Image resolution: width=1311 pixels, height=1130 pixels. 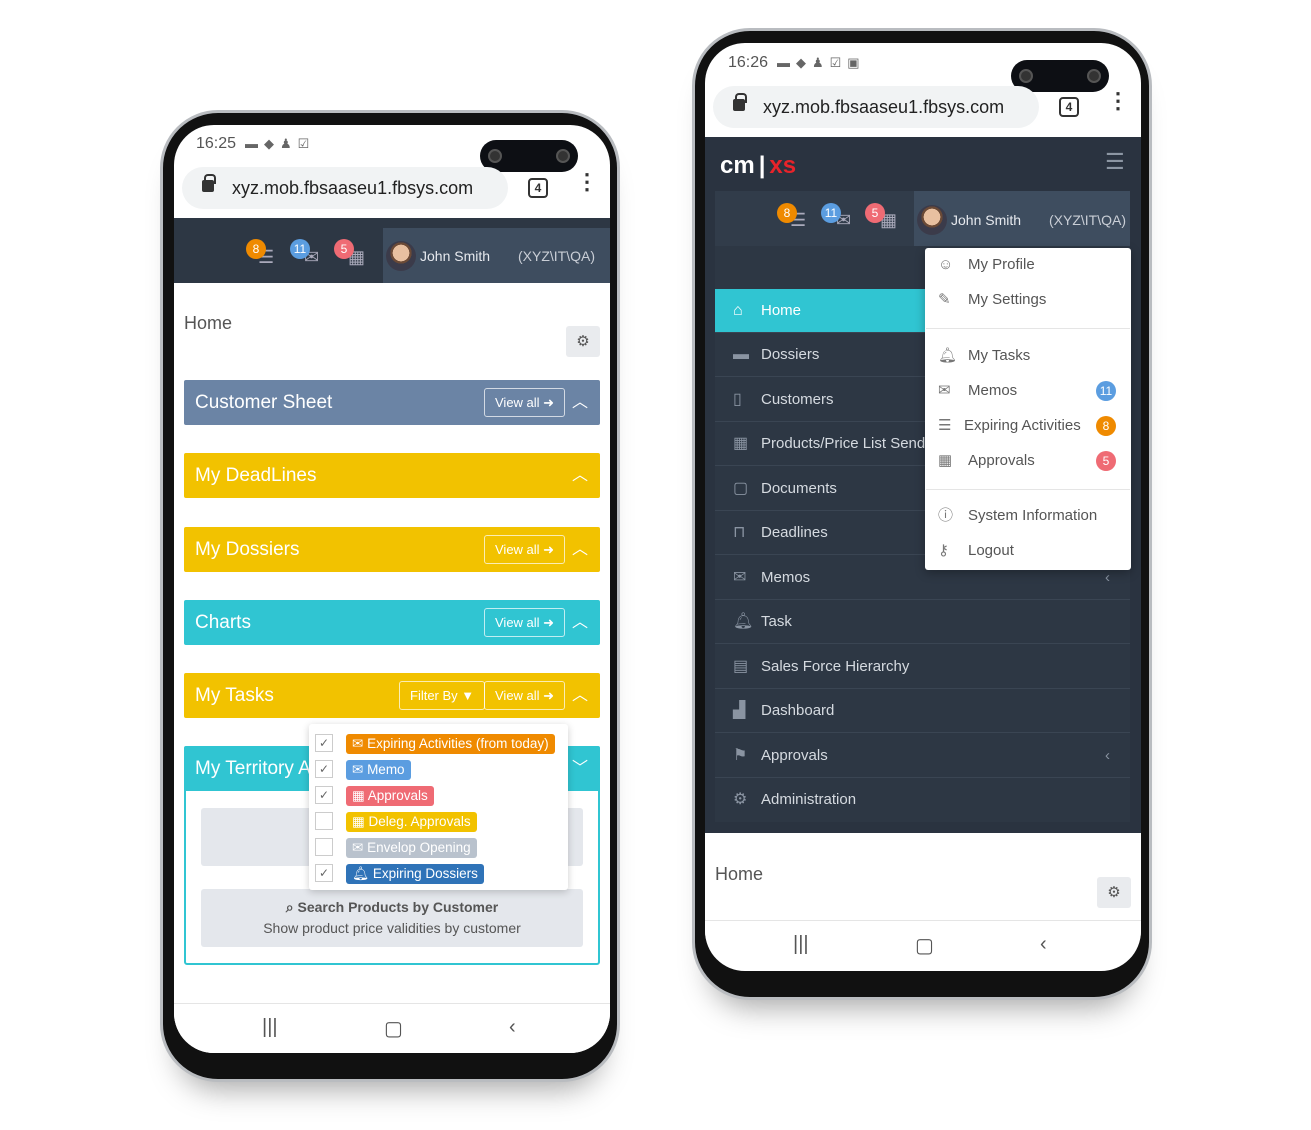 What do you see at coordinates (739, 710) in the screenshot?
I see `bar-chart-icon: ▟` at bounding box center [739, 710].